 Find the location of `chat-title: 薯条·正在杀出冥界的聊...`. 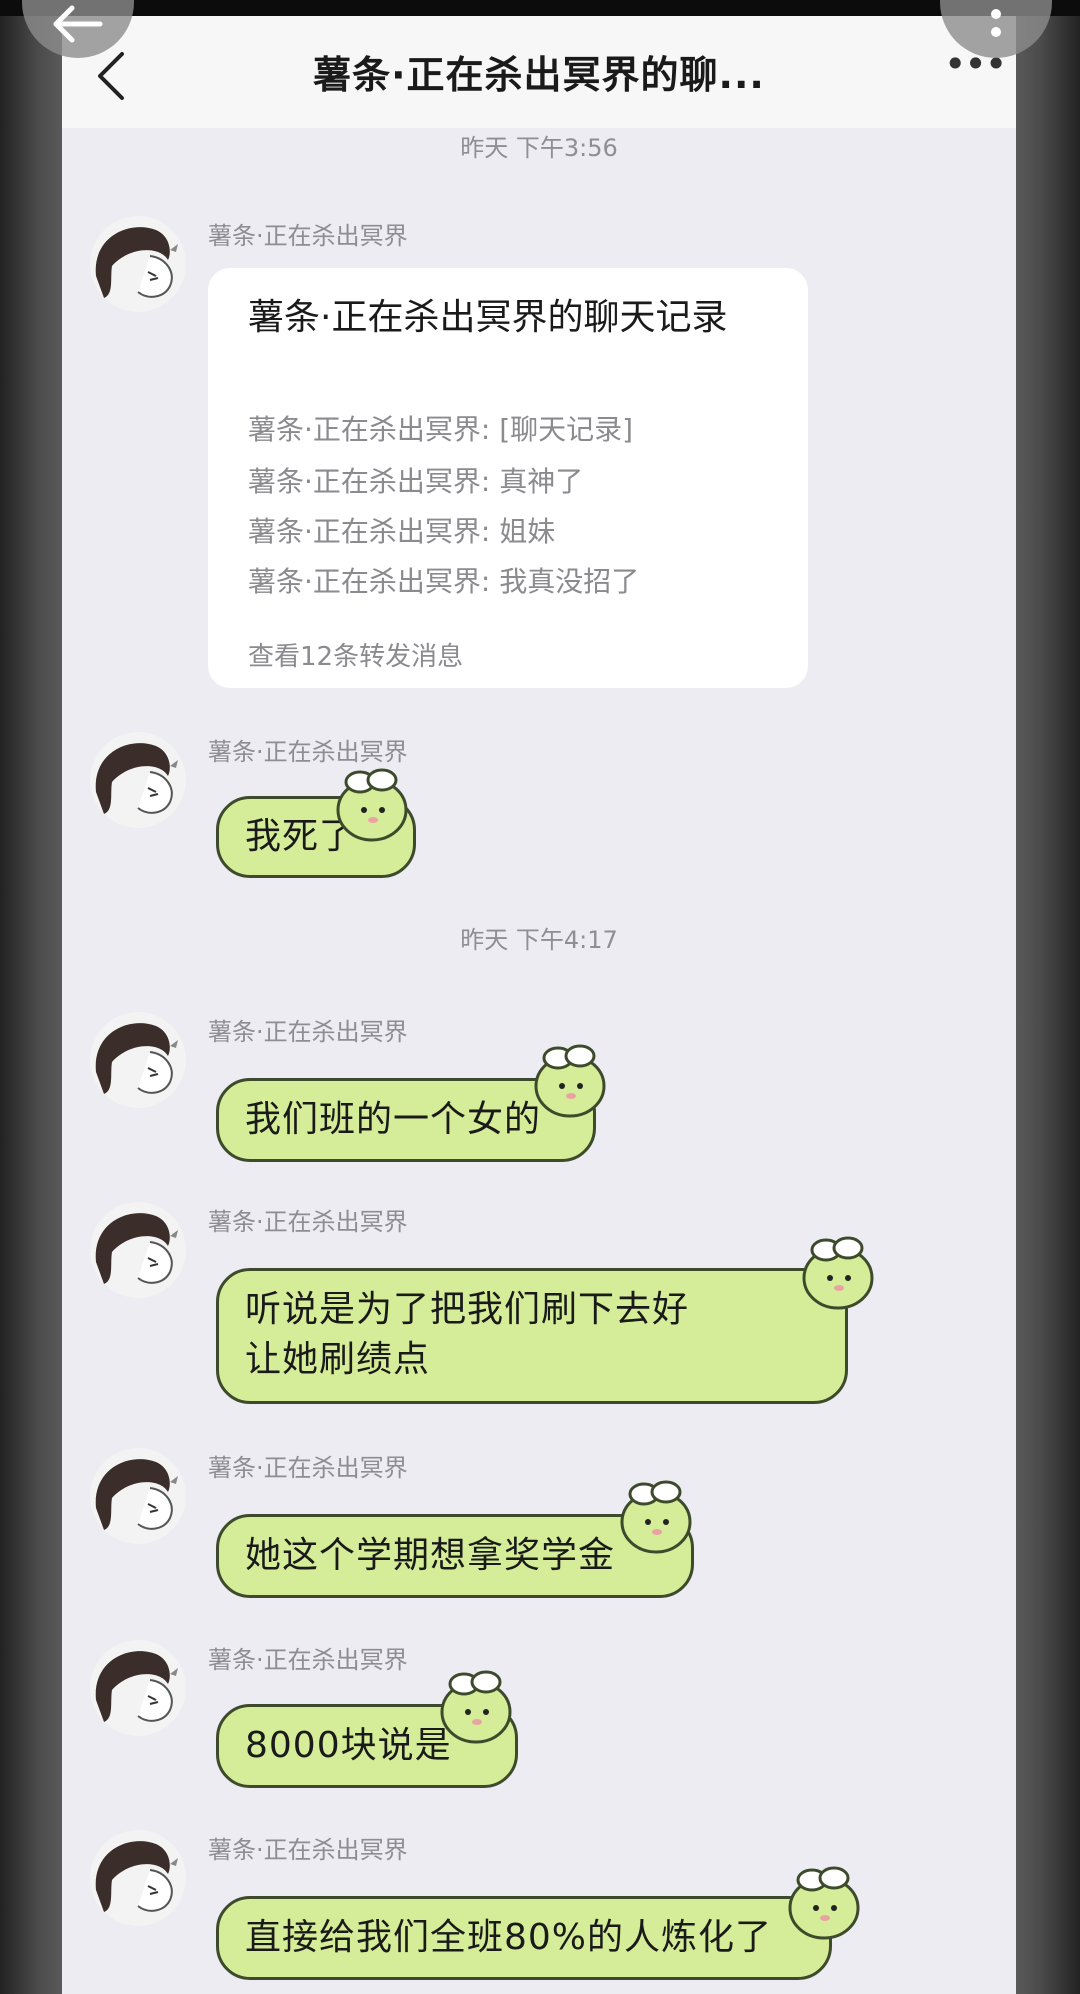

chat-title: 薯条·正在杀出冥界的聊... is located at coordinates (539, 75).